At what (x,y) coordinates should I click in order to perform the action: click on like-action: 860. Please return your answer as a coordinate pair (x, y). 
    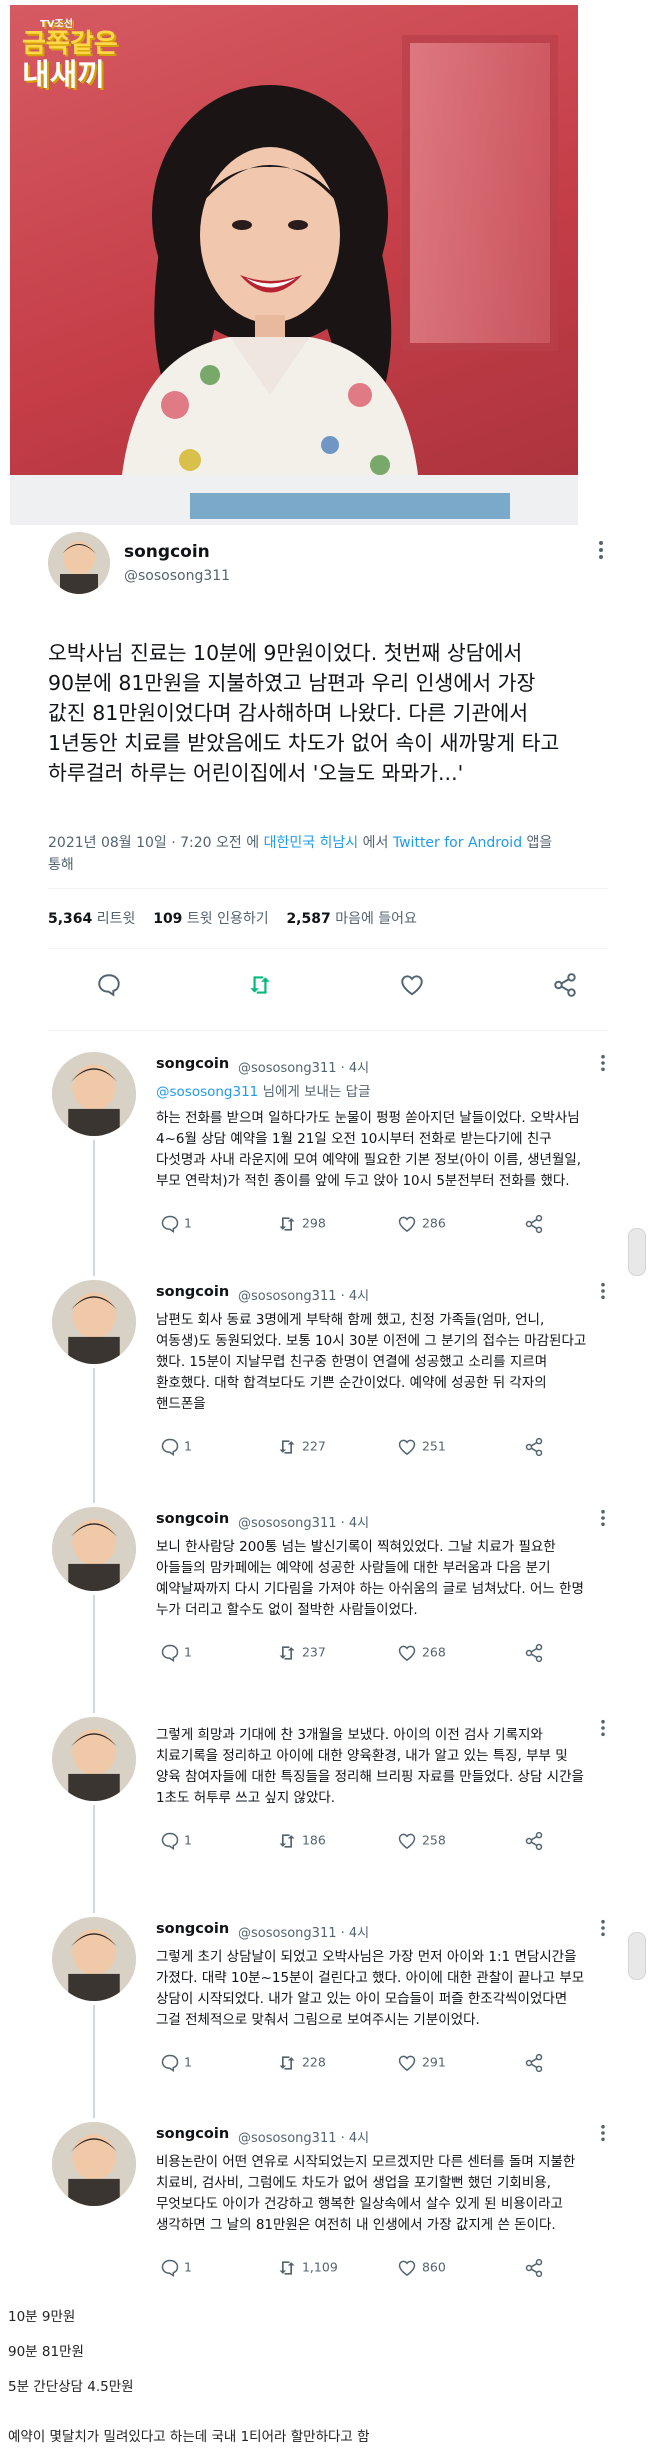
    Looking at the image, I should click on (421, 2268).